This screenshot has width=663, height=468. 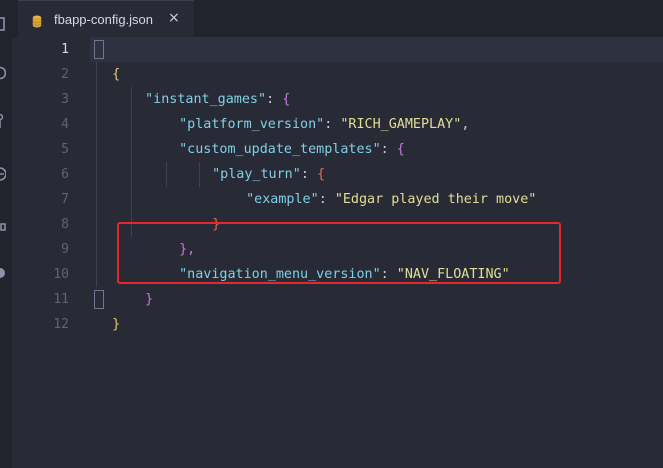 I want to click on line-number: 5, so click(x=65, y=149).